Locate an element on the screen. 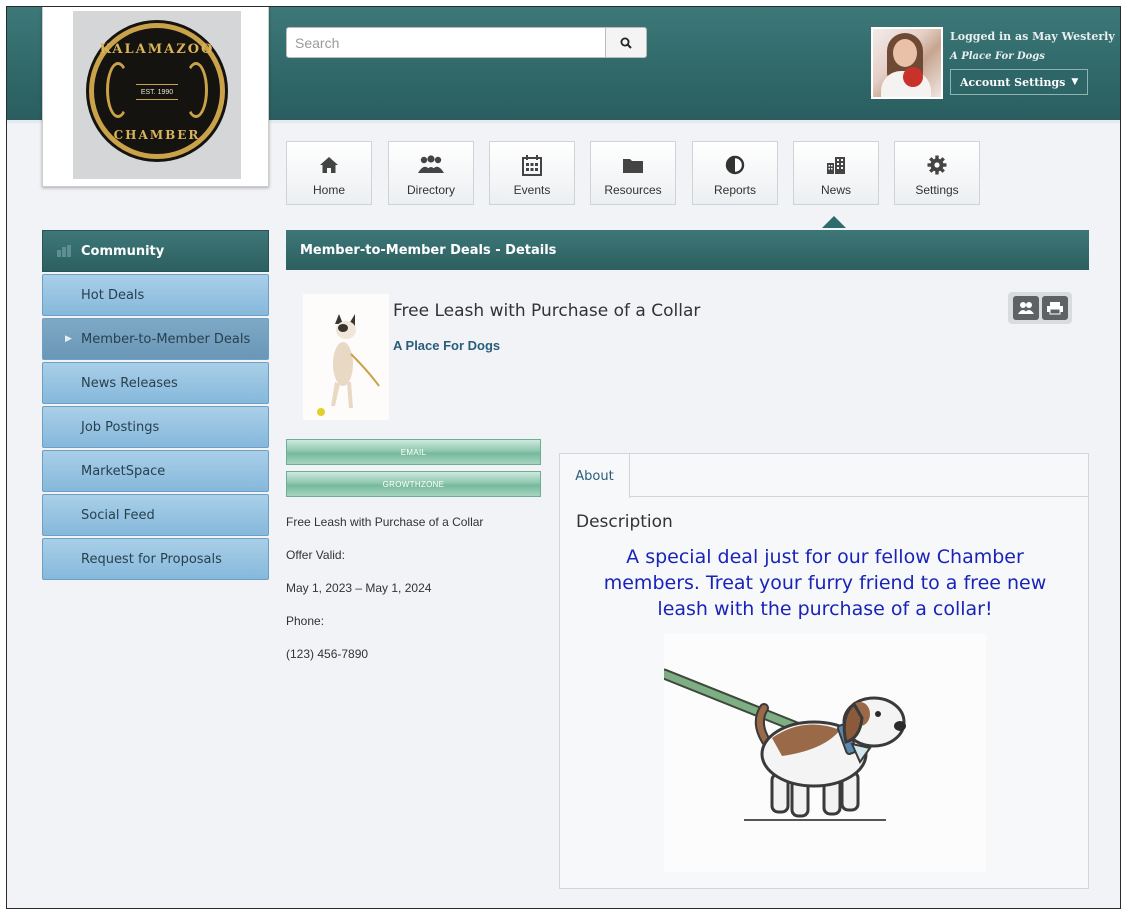 Image resolution: width=1131 pixels, height=915 pixels. nav-settings: Settings is located at coordinates (937, 173).